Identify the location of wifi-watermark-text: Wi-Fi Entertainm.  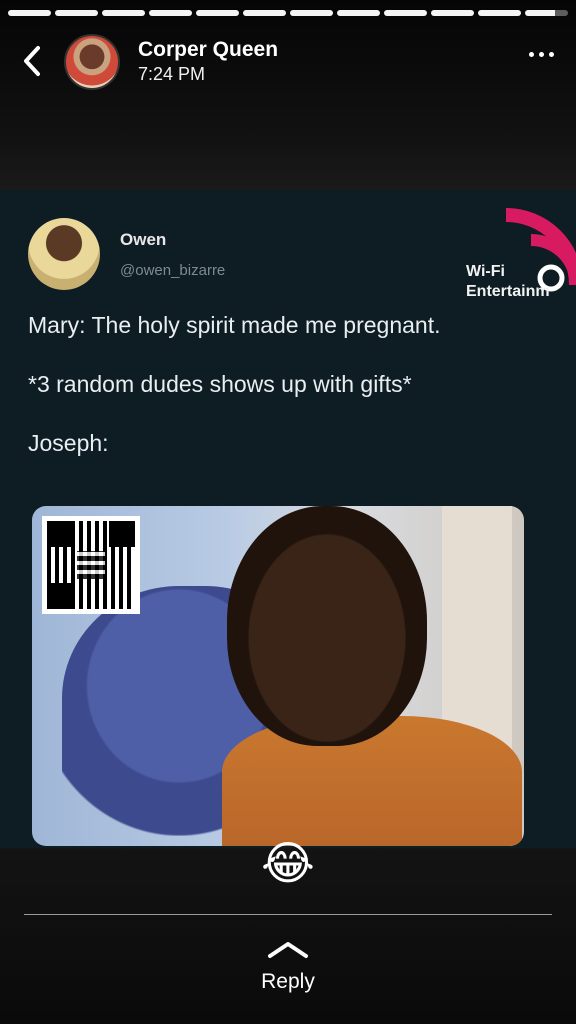
(508, 282).